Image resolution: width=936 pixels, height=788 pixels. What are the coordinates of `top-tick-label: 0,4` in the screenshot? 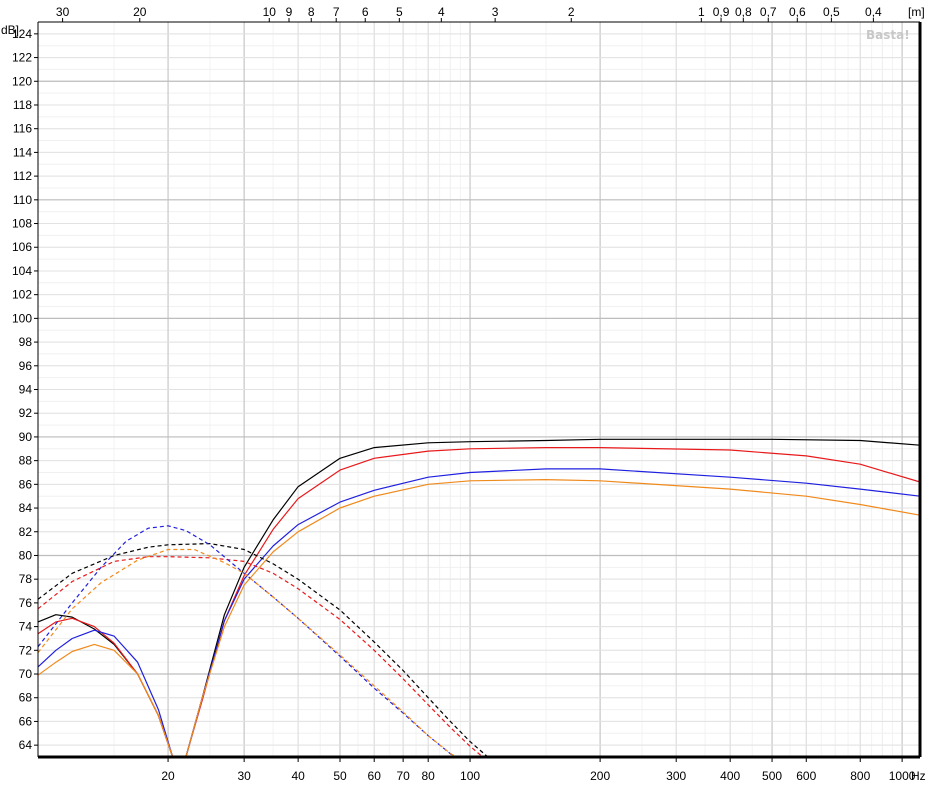 It's located at (873, 12).